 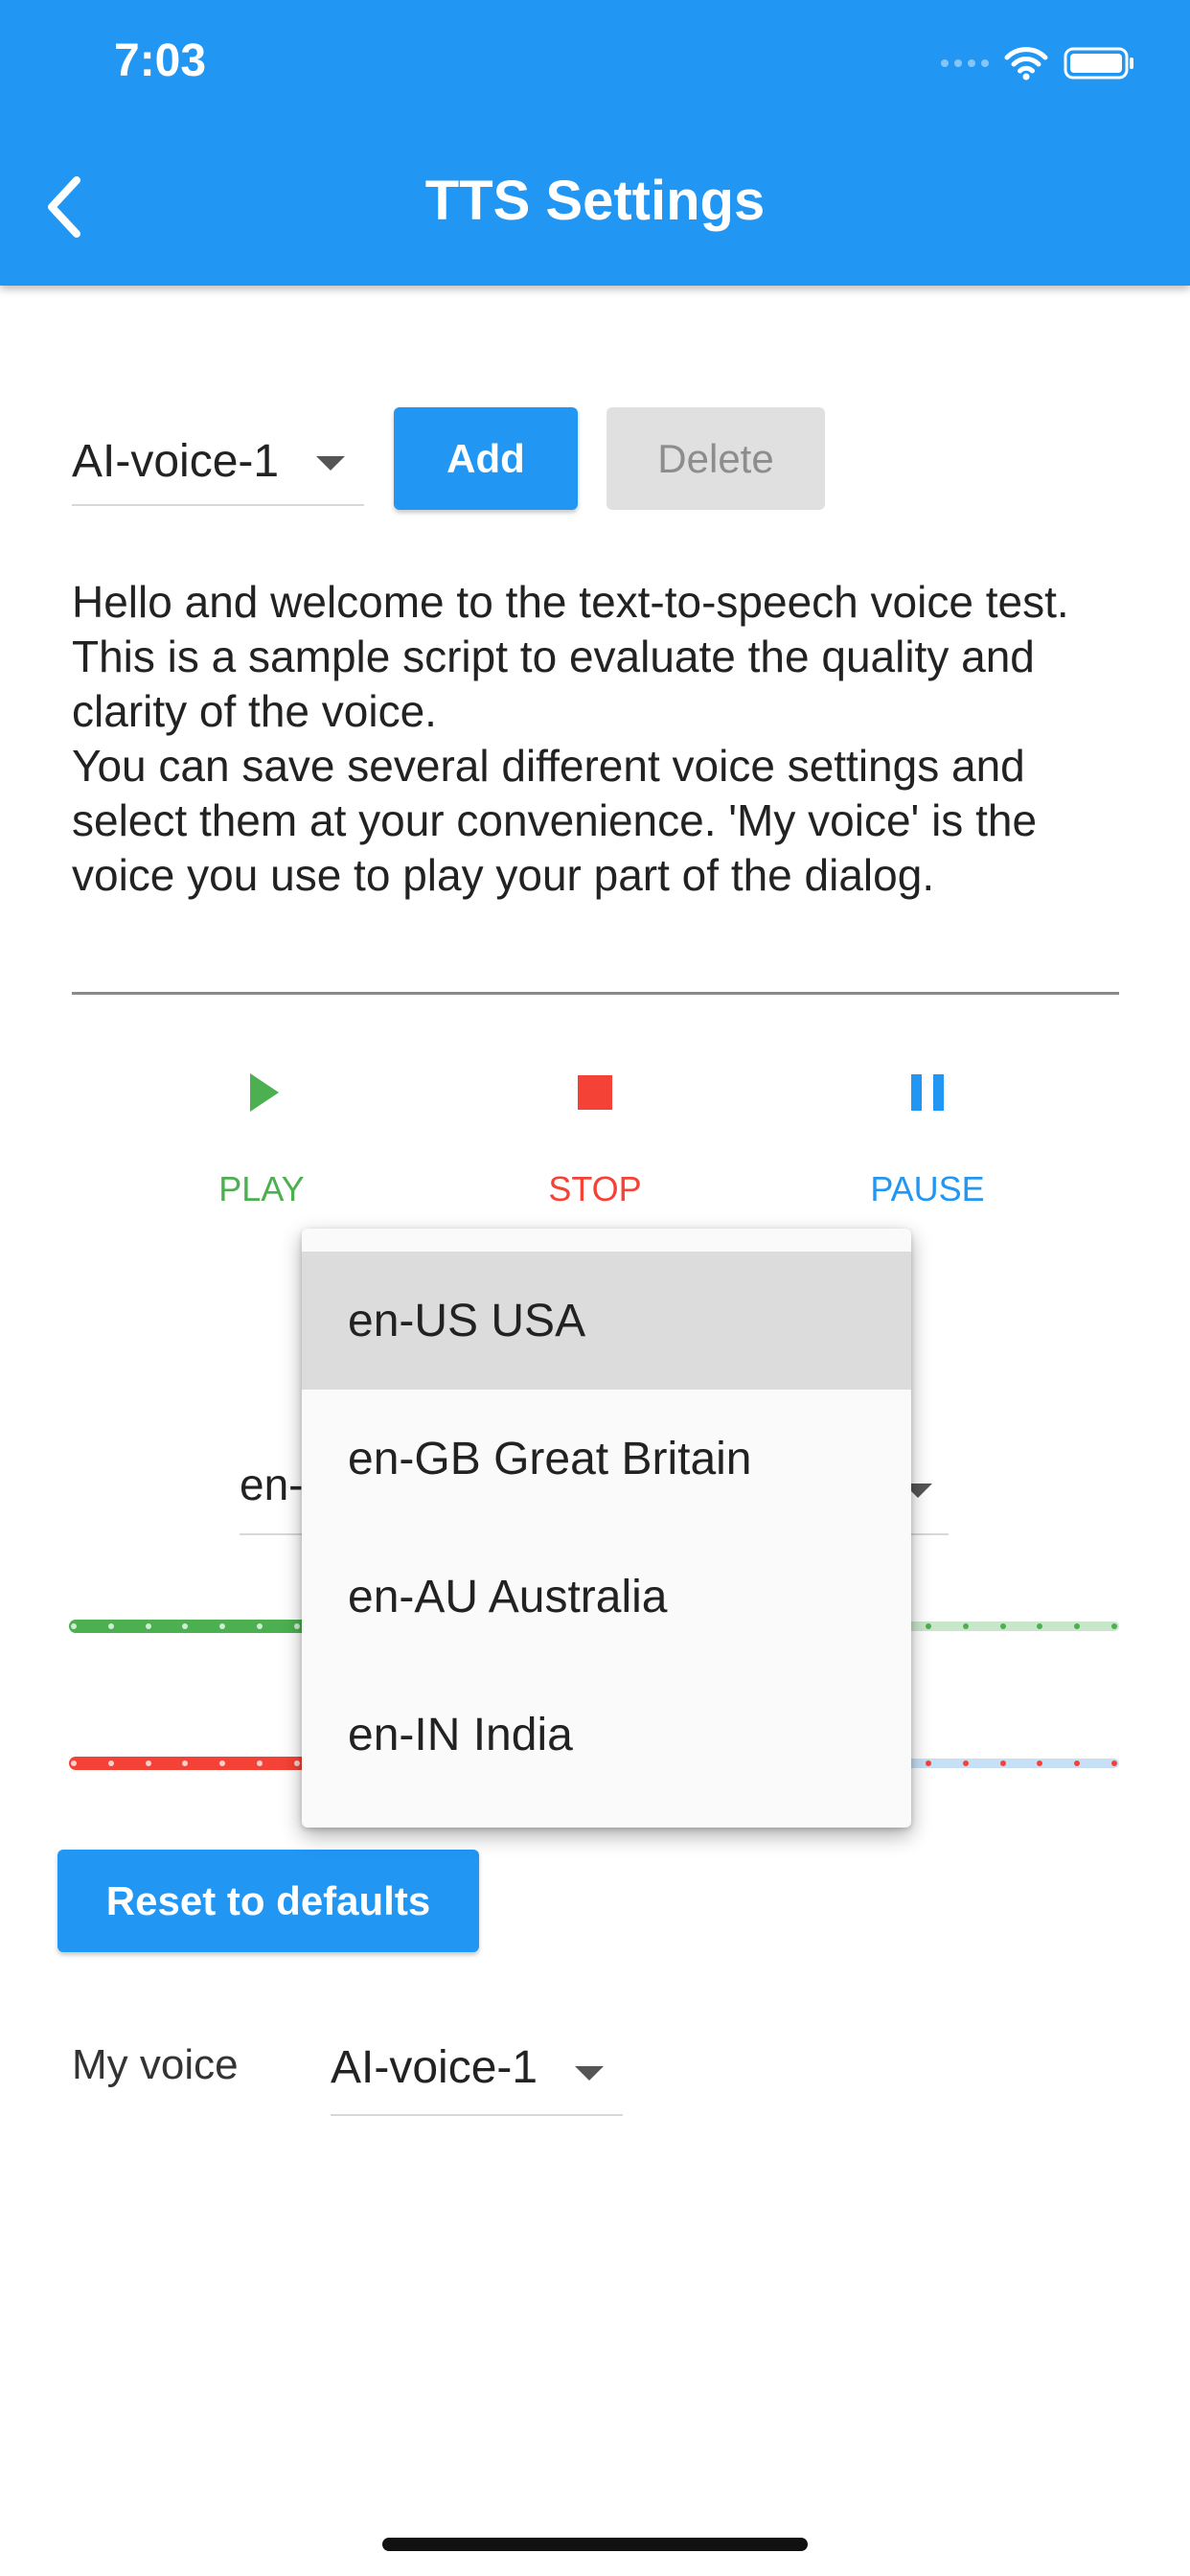 What do you see at coordinates (595, 1136) in the screenshot?
I see `stop-control: STOP` at bounding box center [595, 1136].